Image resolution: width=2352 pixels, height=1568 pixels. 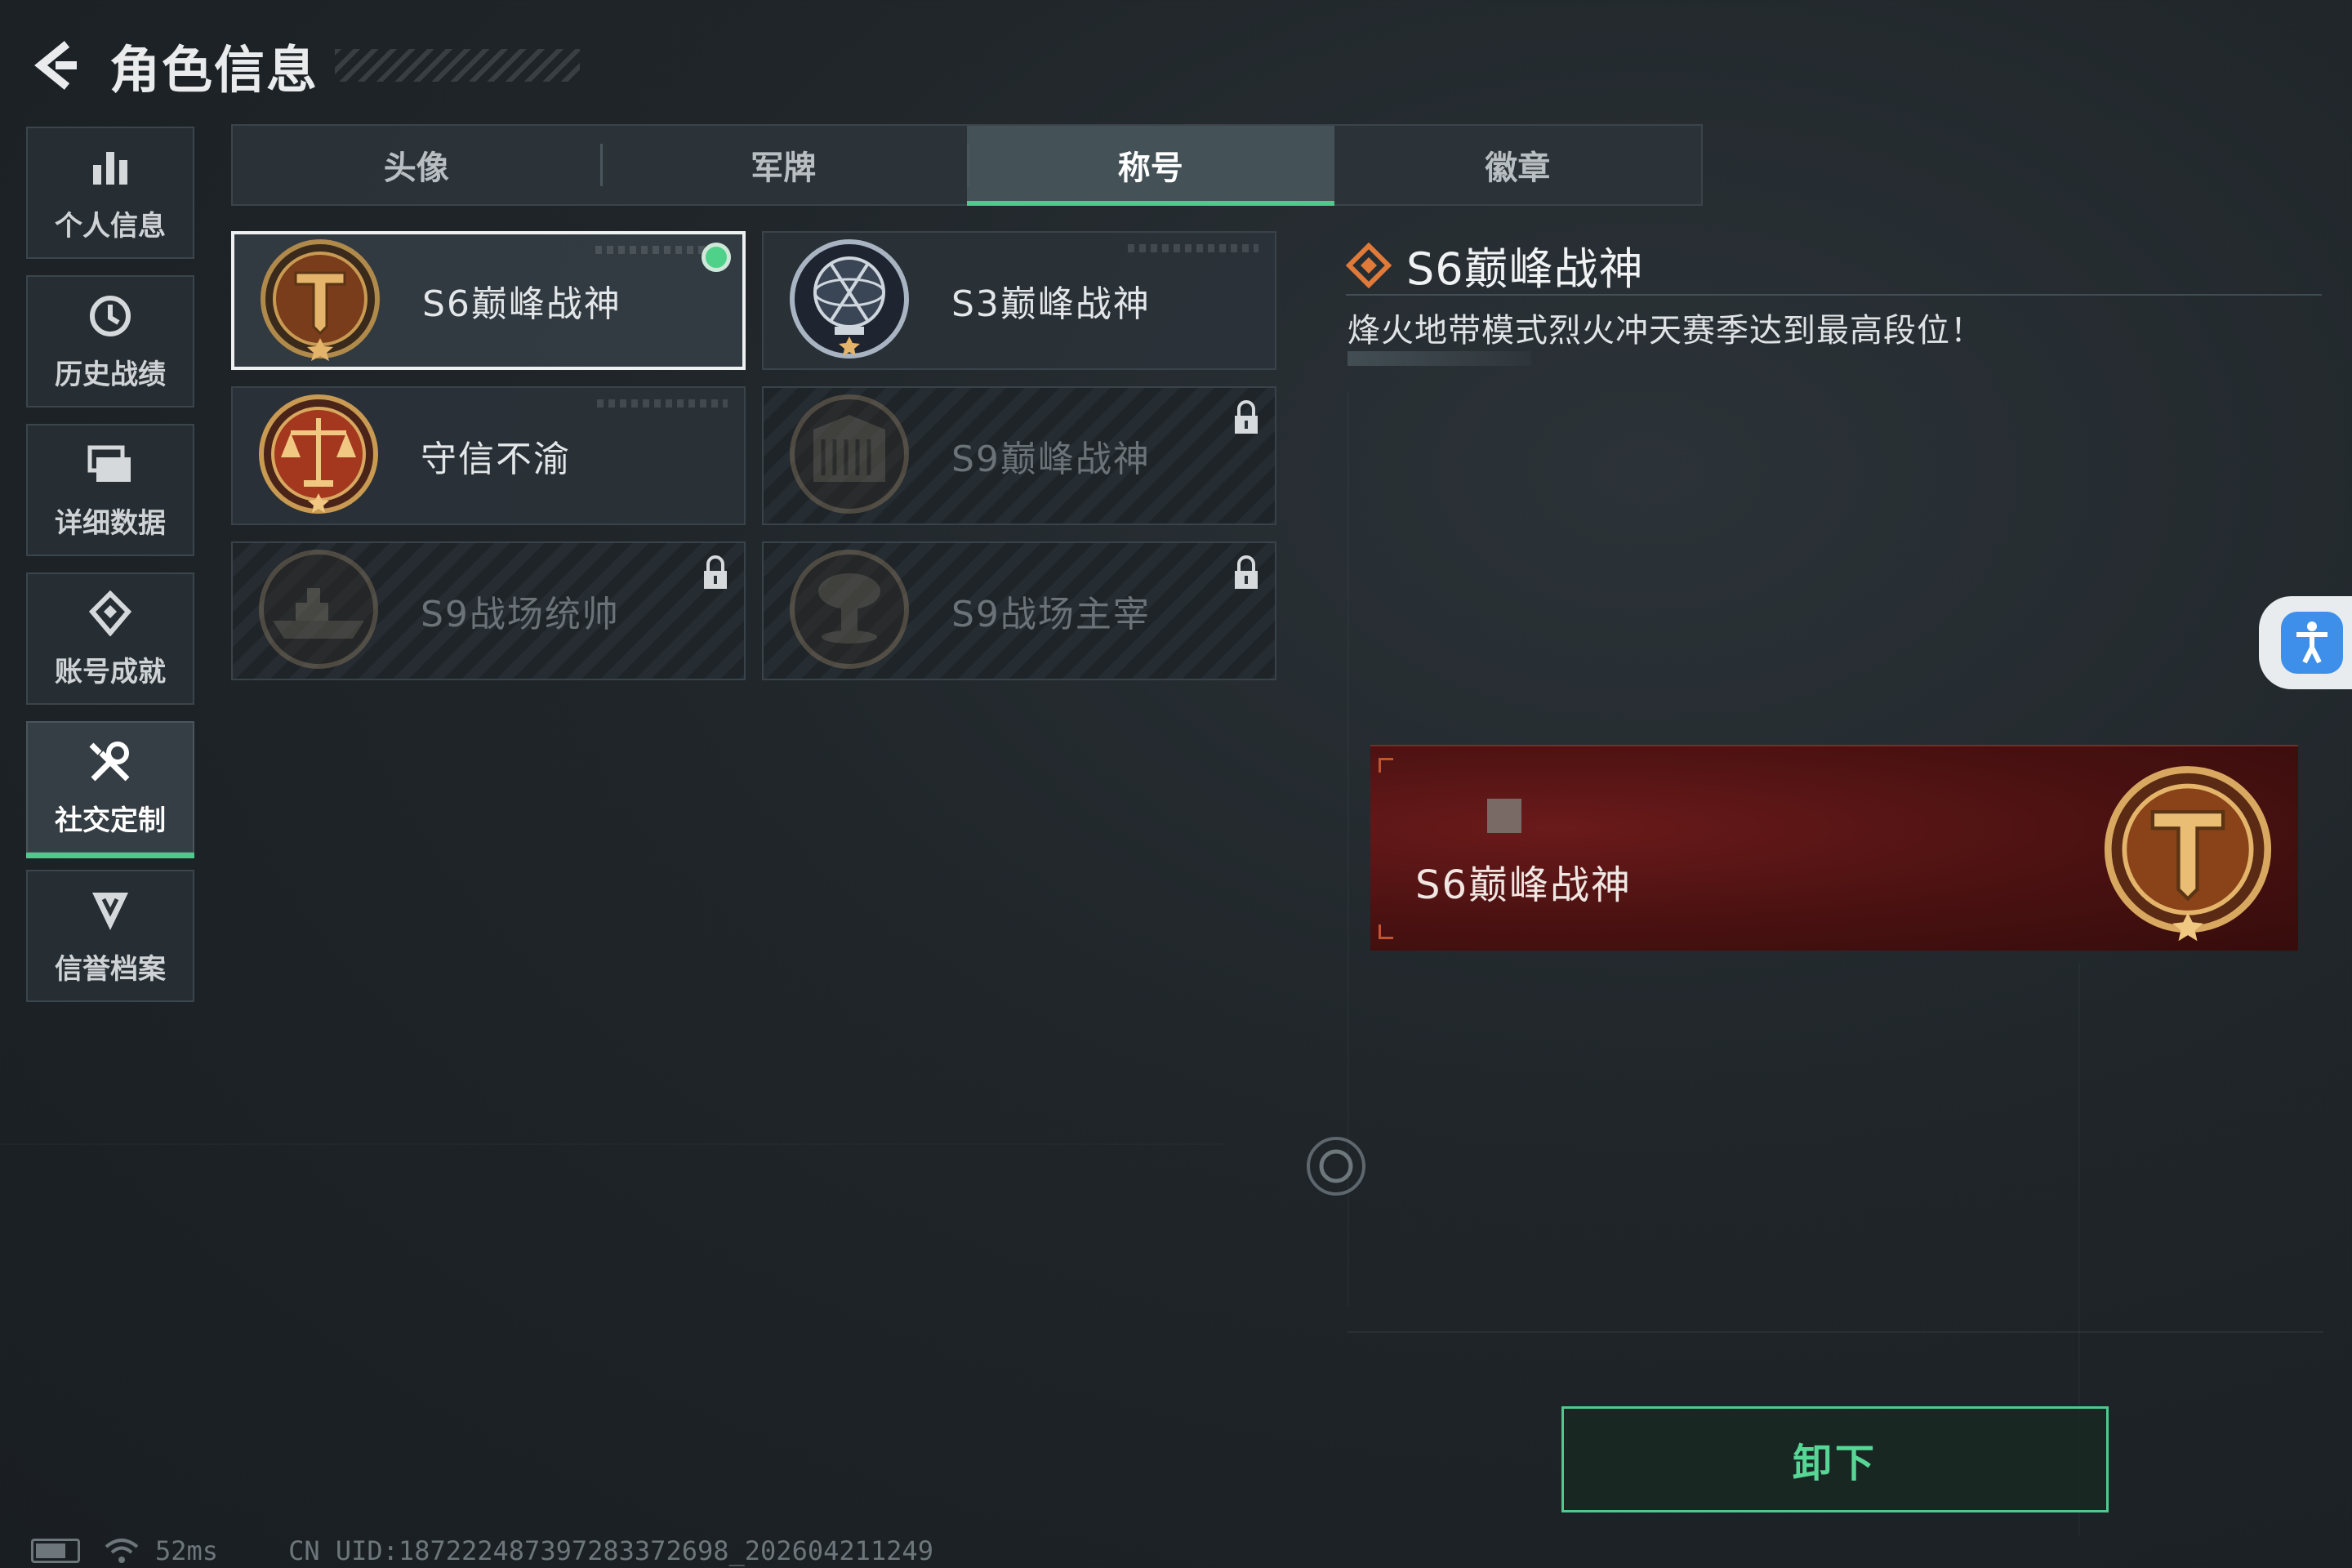 What do you see at coordinates (1834, 295) in the screenshot?
I see `detail-divider` at bounding box center [1834, 295].